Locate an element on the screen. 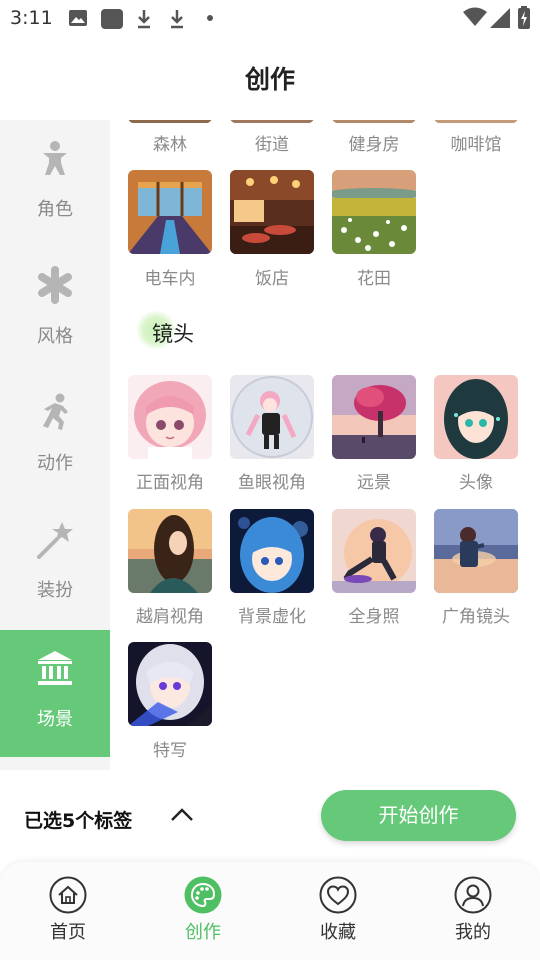 The width and height of the screenshot is (540, 960). start-create-button: 开始创作 is located at coordinates (418, 815).